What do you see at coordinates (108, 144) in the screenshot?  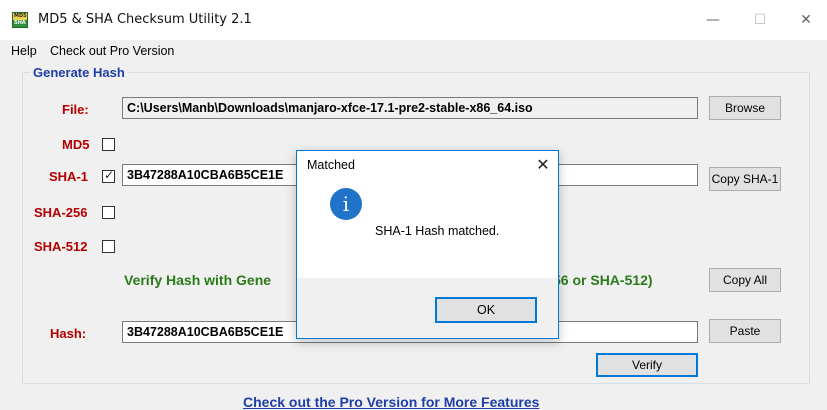 I see `md5-checkbox` at bounding box center [108, 144].